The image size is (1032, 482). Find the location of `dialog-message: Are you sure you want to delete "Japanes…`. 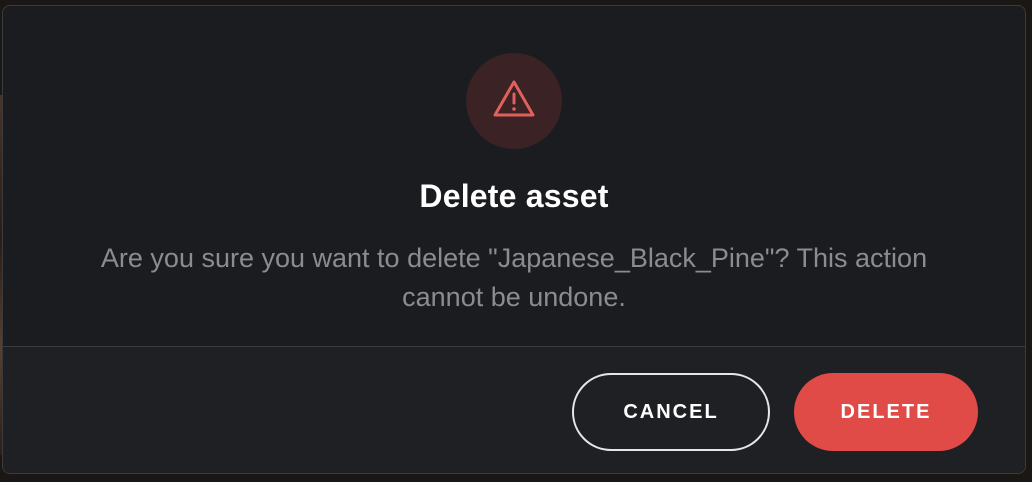

dialog-message: Are you sure you want to delete "Japanes… is located at coordinates (514, 277).